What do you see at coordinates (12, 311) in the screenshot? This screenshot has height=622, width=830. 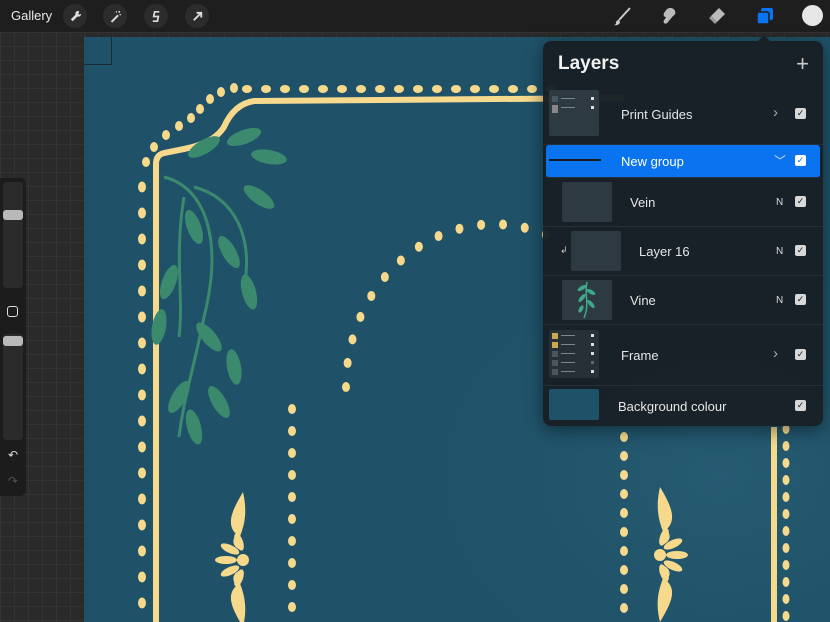 I see `modify-button` at bounding box center [12, 311].